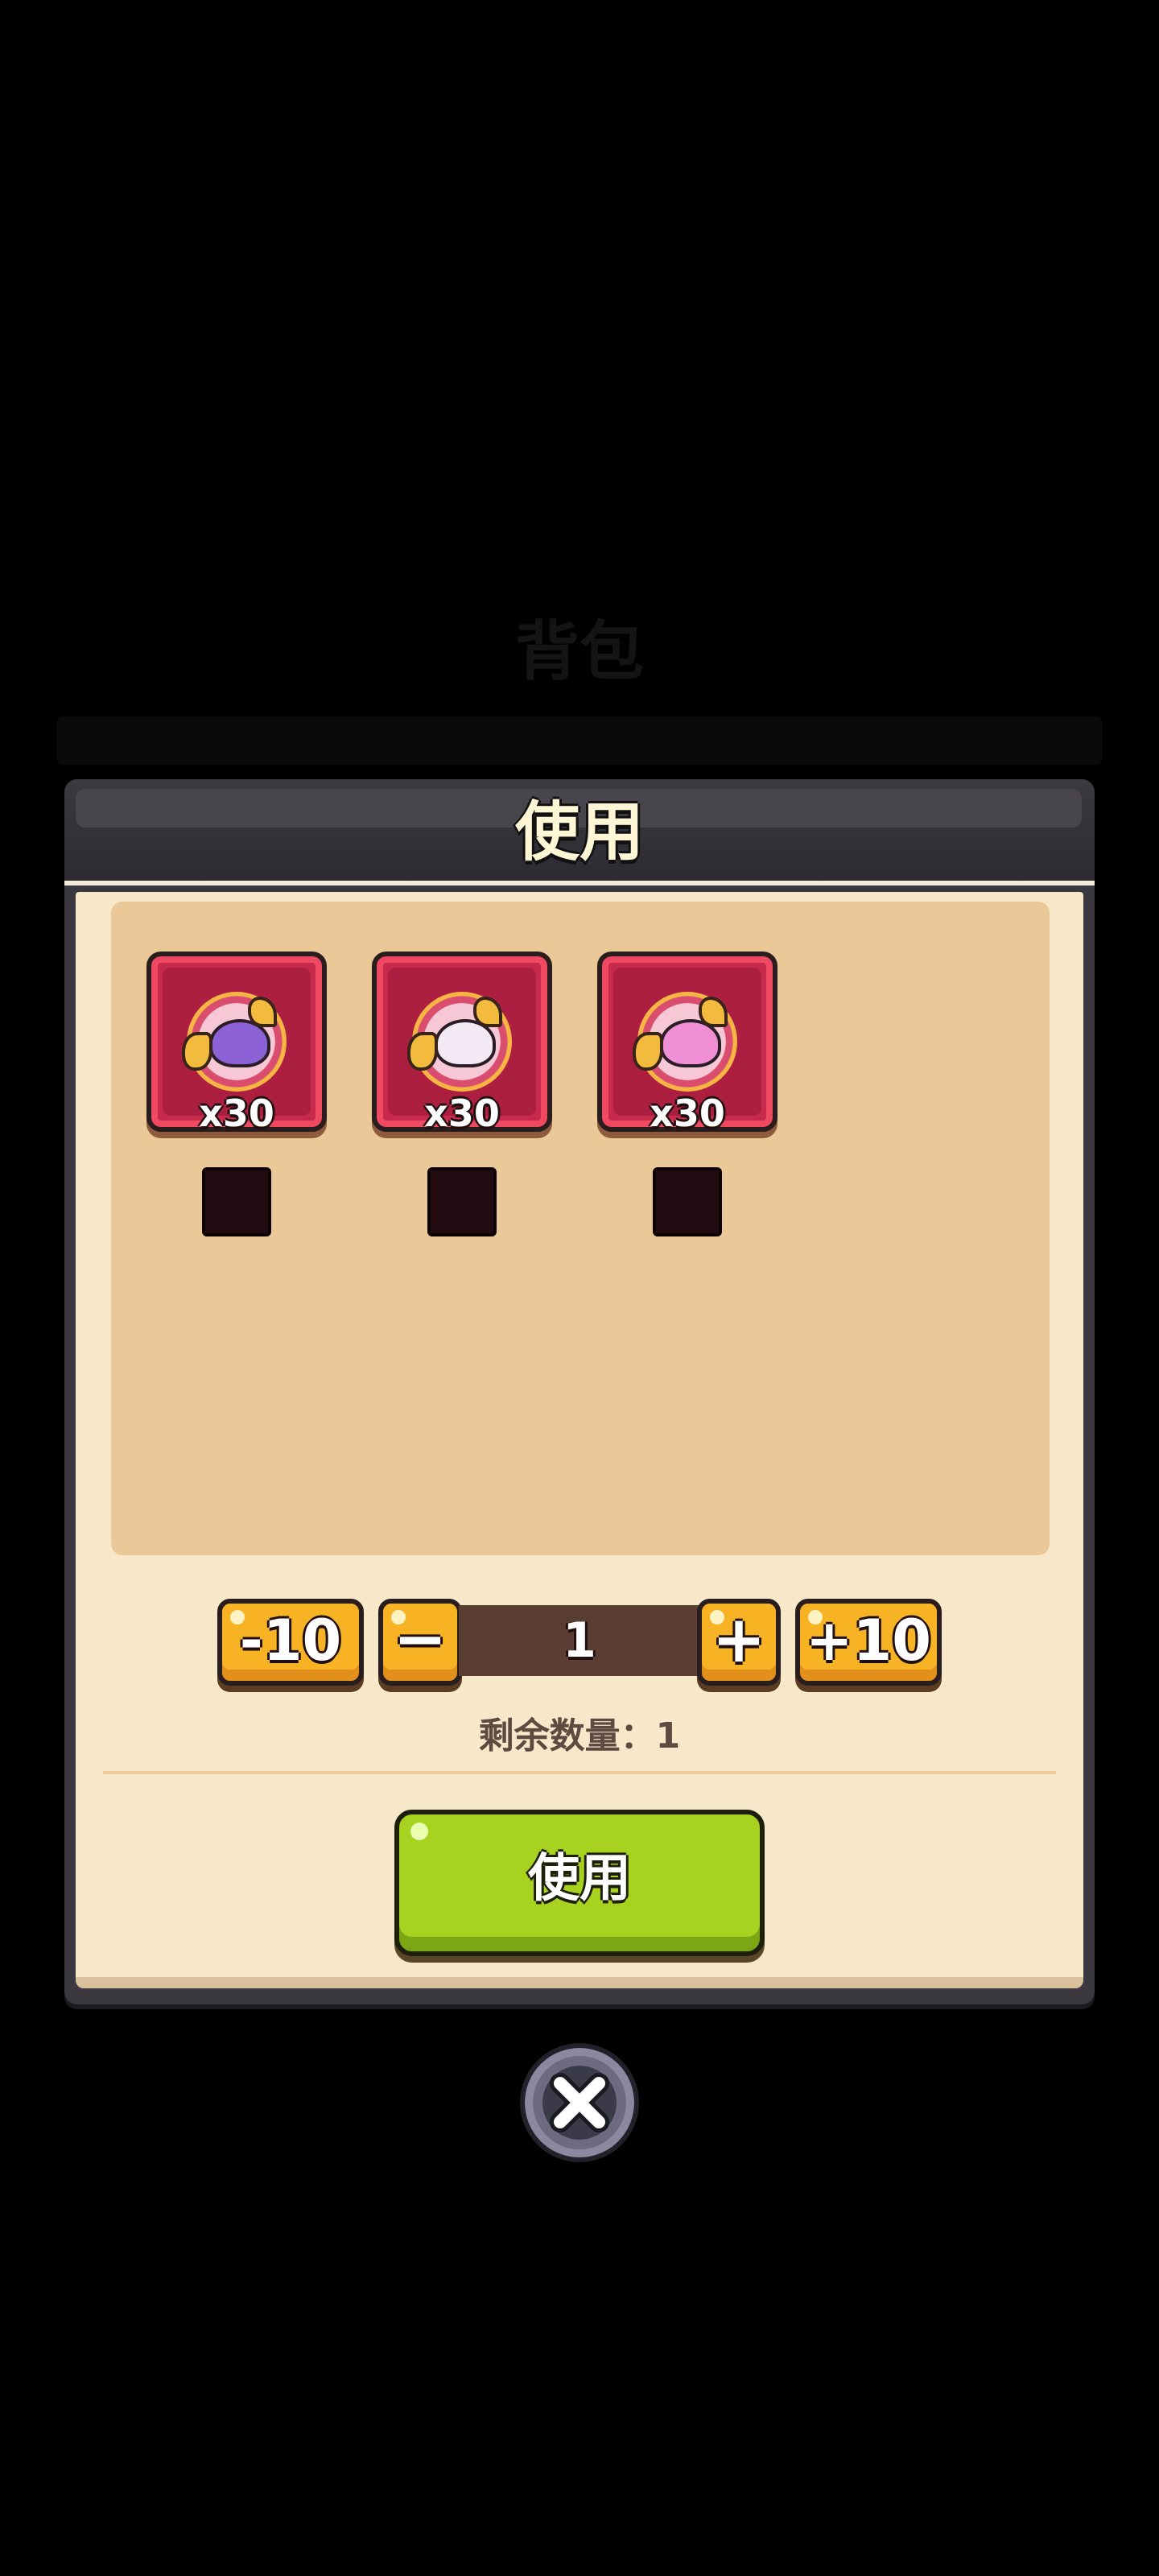 Image resolution: width=1159 pixels, height=2576 pixels. I want to click on use-button: 使用, so click(579, 1883).